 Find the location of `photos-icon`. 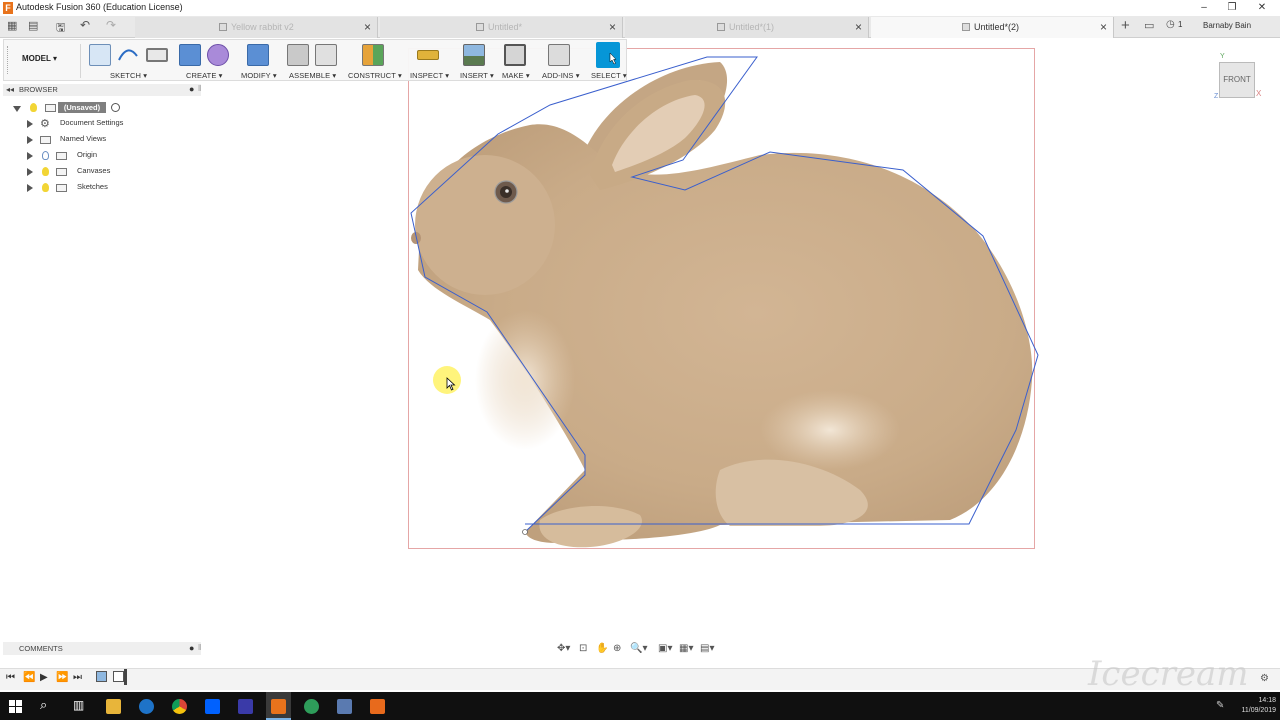

photos-icon is located at coordinates (344, 706).